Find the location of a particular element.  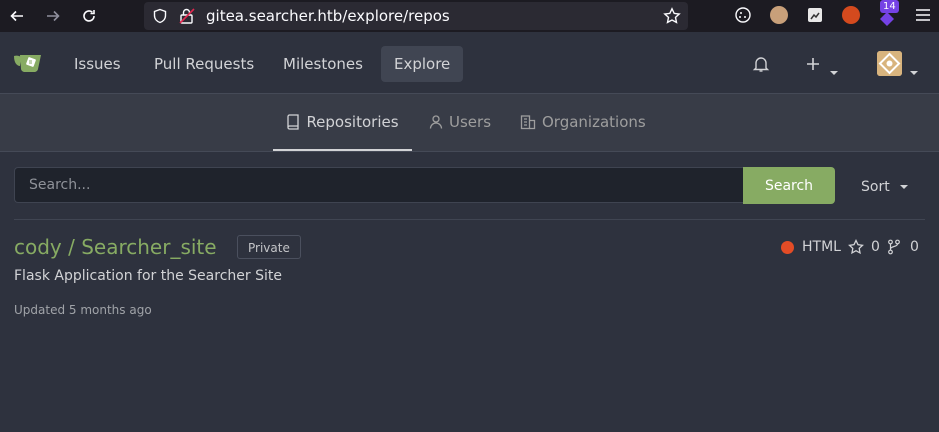

tab-users: Users is located at coordinates (460, 122).